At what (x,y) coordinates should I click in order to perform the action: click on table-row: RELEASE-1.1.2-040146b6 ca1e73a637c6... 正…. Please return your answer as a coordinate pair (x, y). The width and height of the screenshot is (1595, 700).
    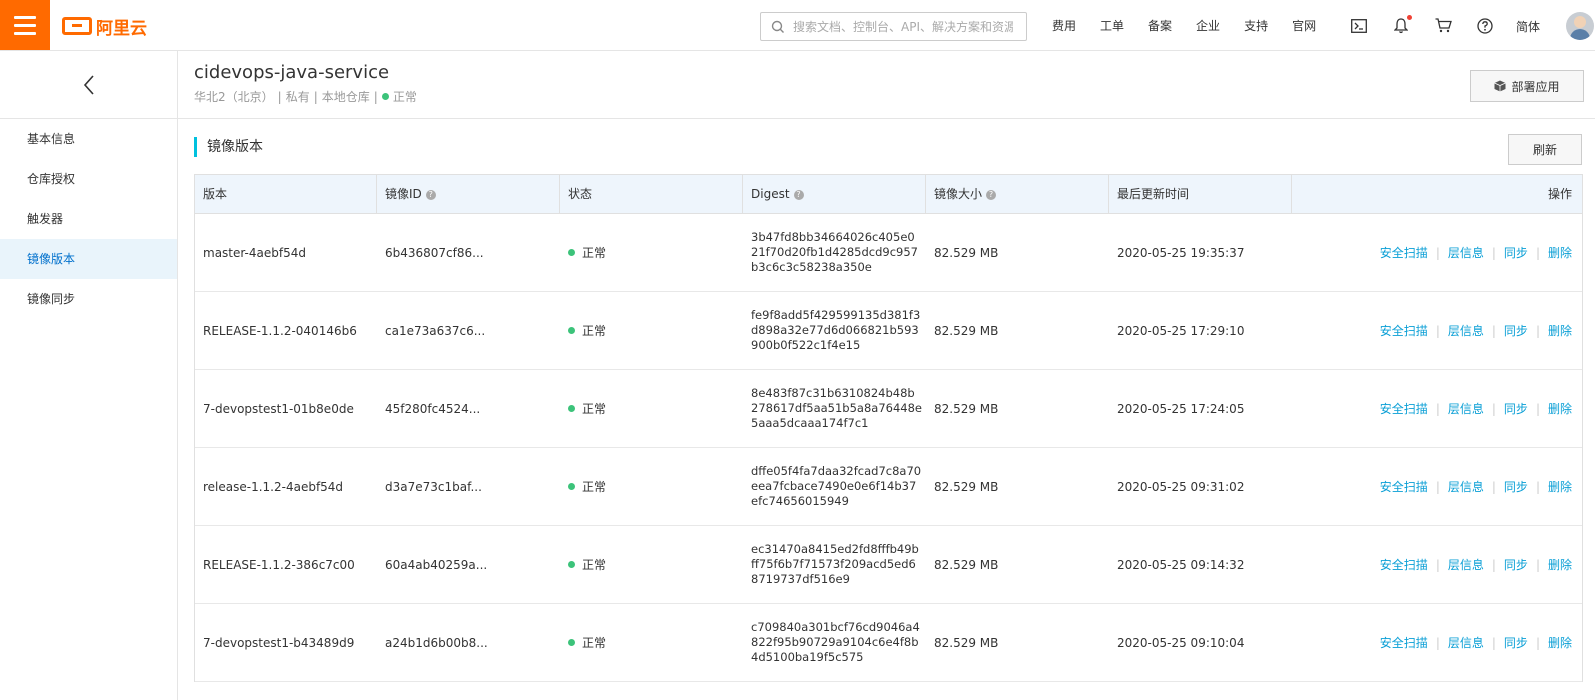
    Looking at the image, I should click on (888, 331).